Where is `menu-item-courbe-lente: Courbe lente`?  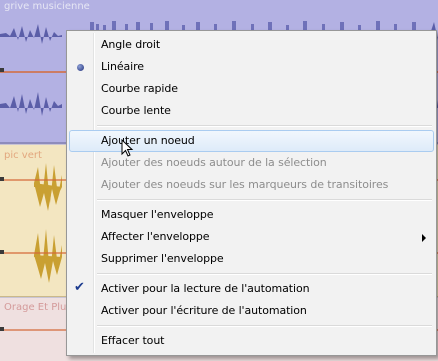
menu-item-courbe-lente: Courbe lente is located at coordinates (251, 111).